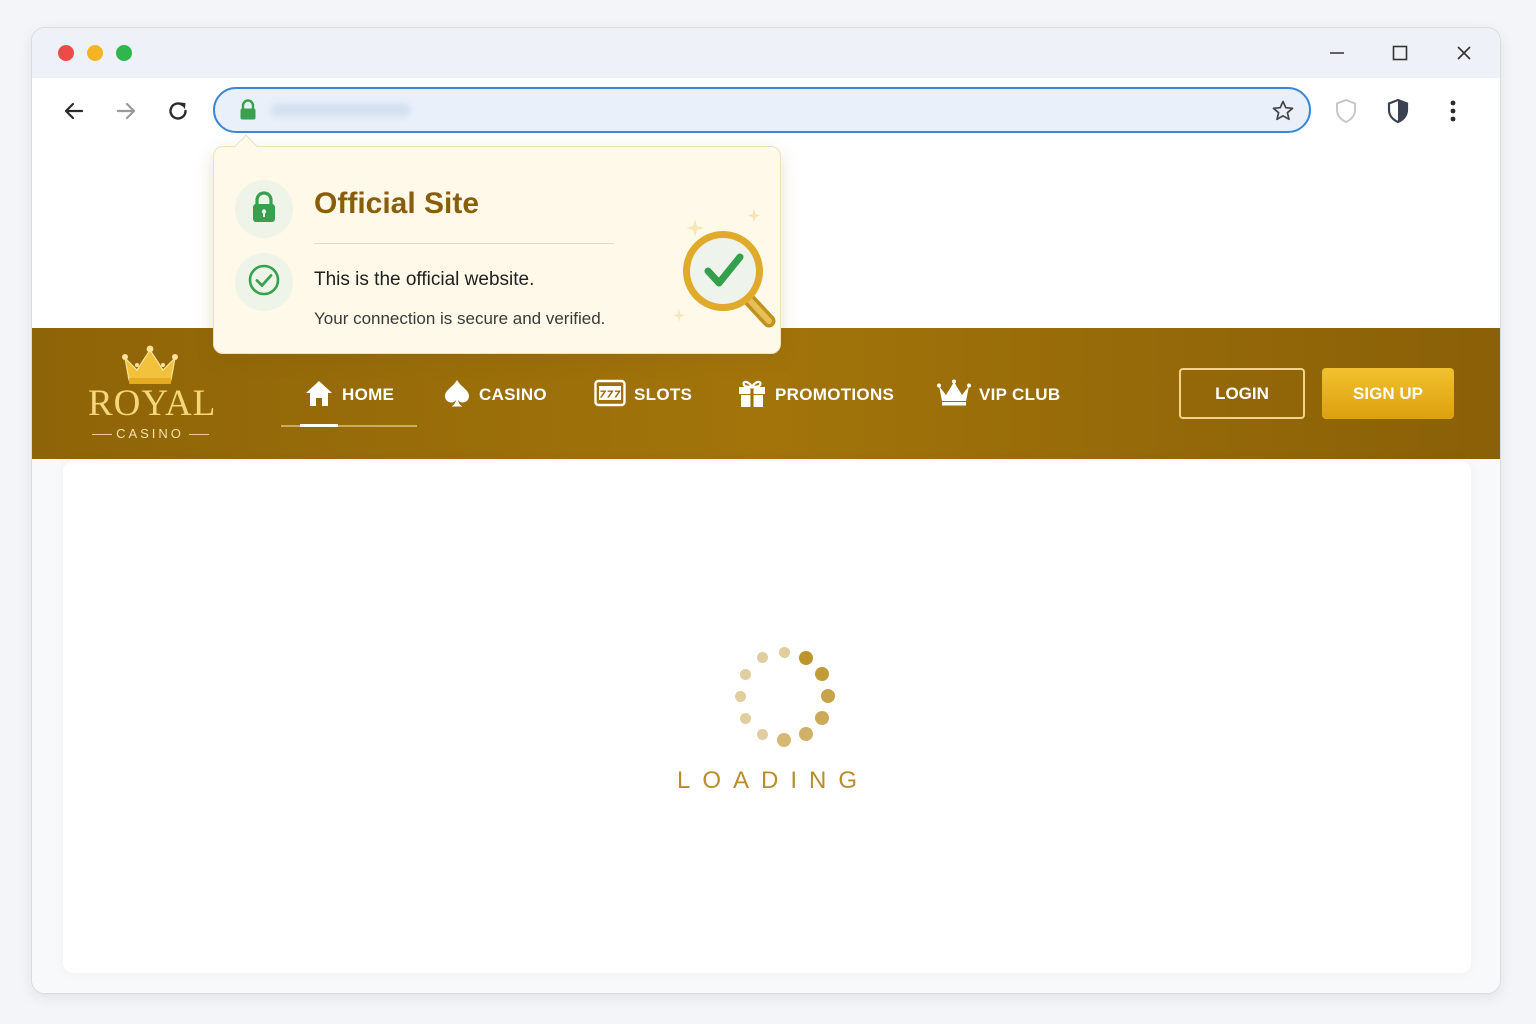  I want to click on gift-icon, so click(752, 395).